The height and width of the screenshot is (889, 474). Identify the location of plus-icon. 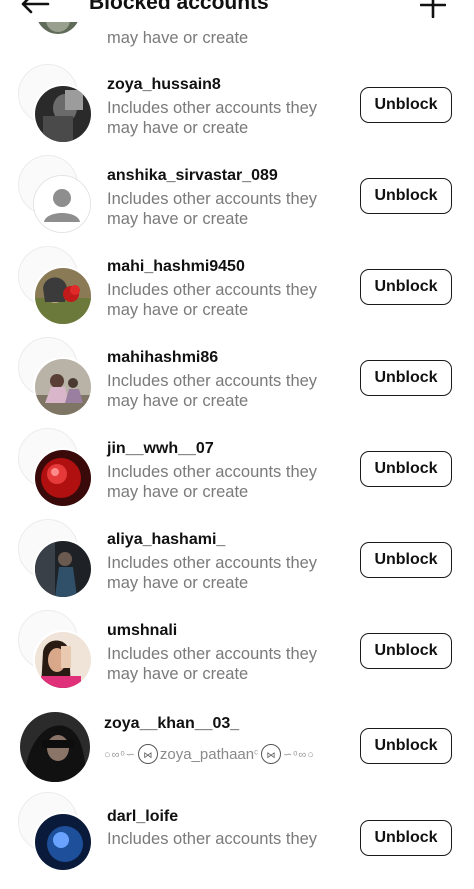
(433, 9).